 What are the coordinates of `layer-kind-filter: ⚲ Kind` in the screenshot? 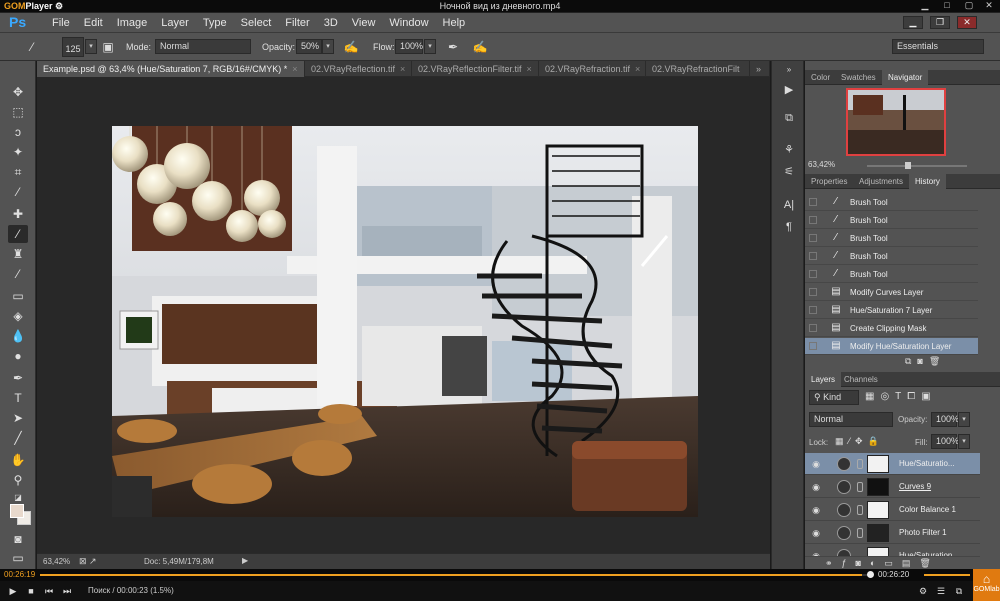 It's located at (834, 397).